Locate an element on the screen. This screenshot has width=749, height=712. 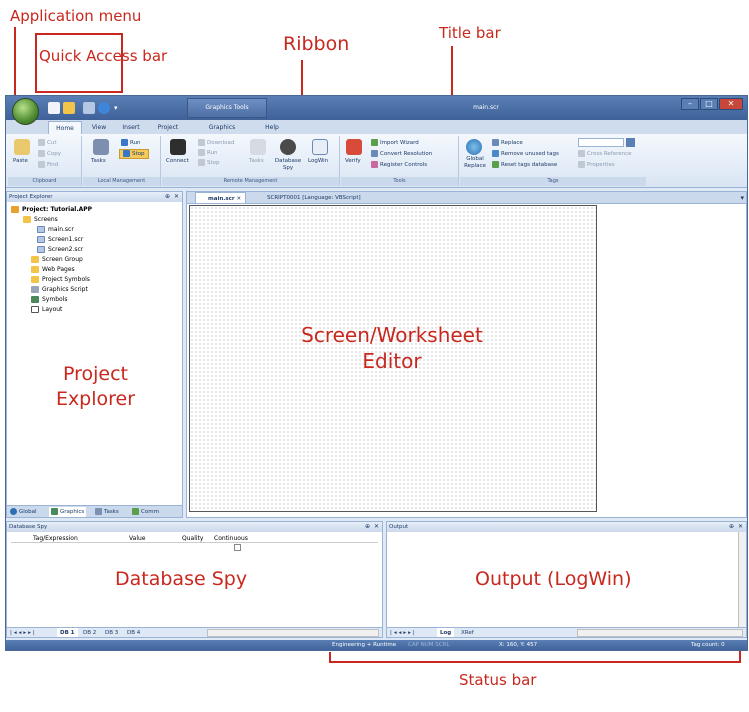
cross-reference-button: Cross Reference is located at coordinates (605, 154).